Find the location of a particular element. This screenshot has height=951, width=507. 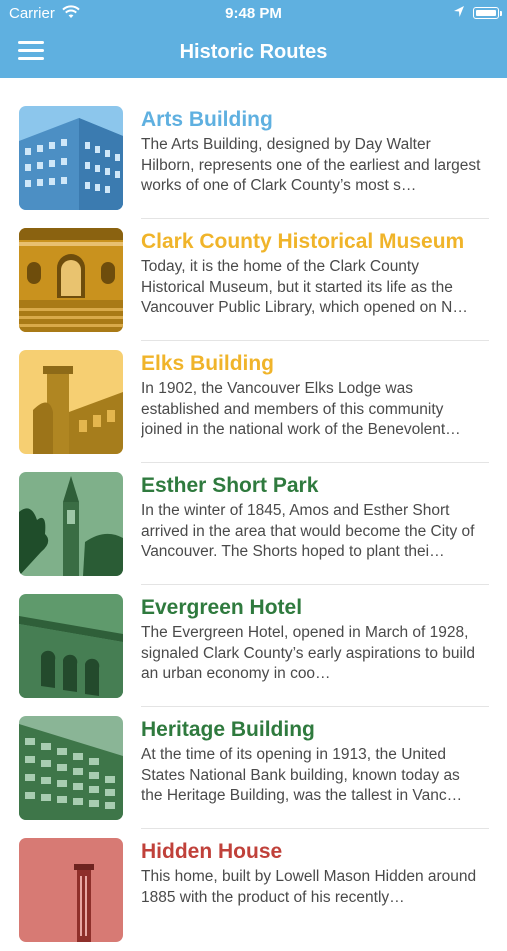

status-bar: Carrier 9:48 PM is located at coordinates (253, 14).